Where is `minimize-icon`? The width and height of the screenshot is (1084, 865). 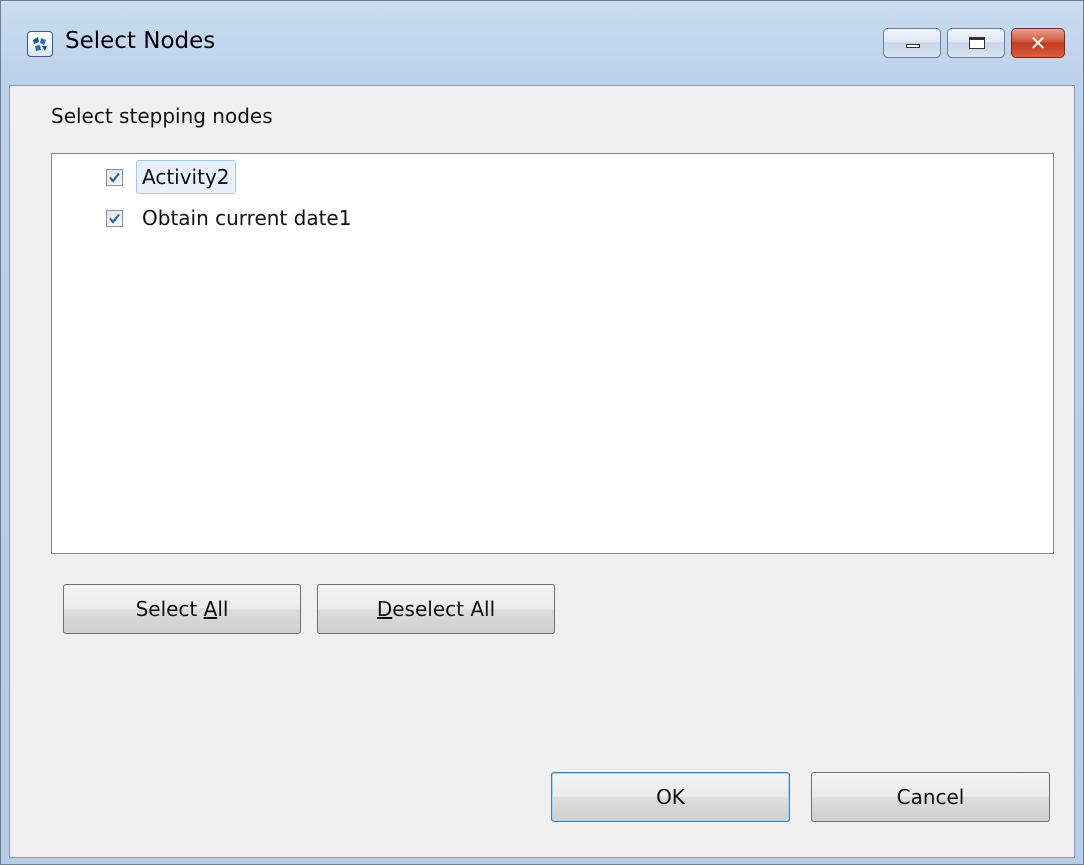
minimize-icon is located at coordinates (913, 46).